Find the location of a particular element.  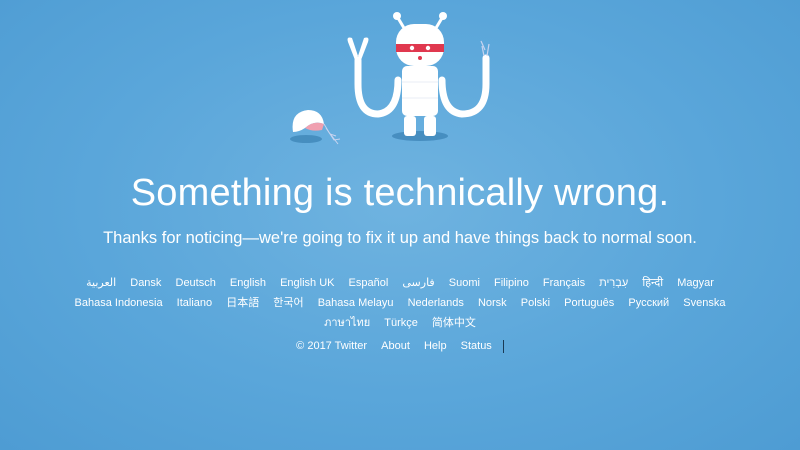

robot-right-leg is located at coordinates (430, 126).